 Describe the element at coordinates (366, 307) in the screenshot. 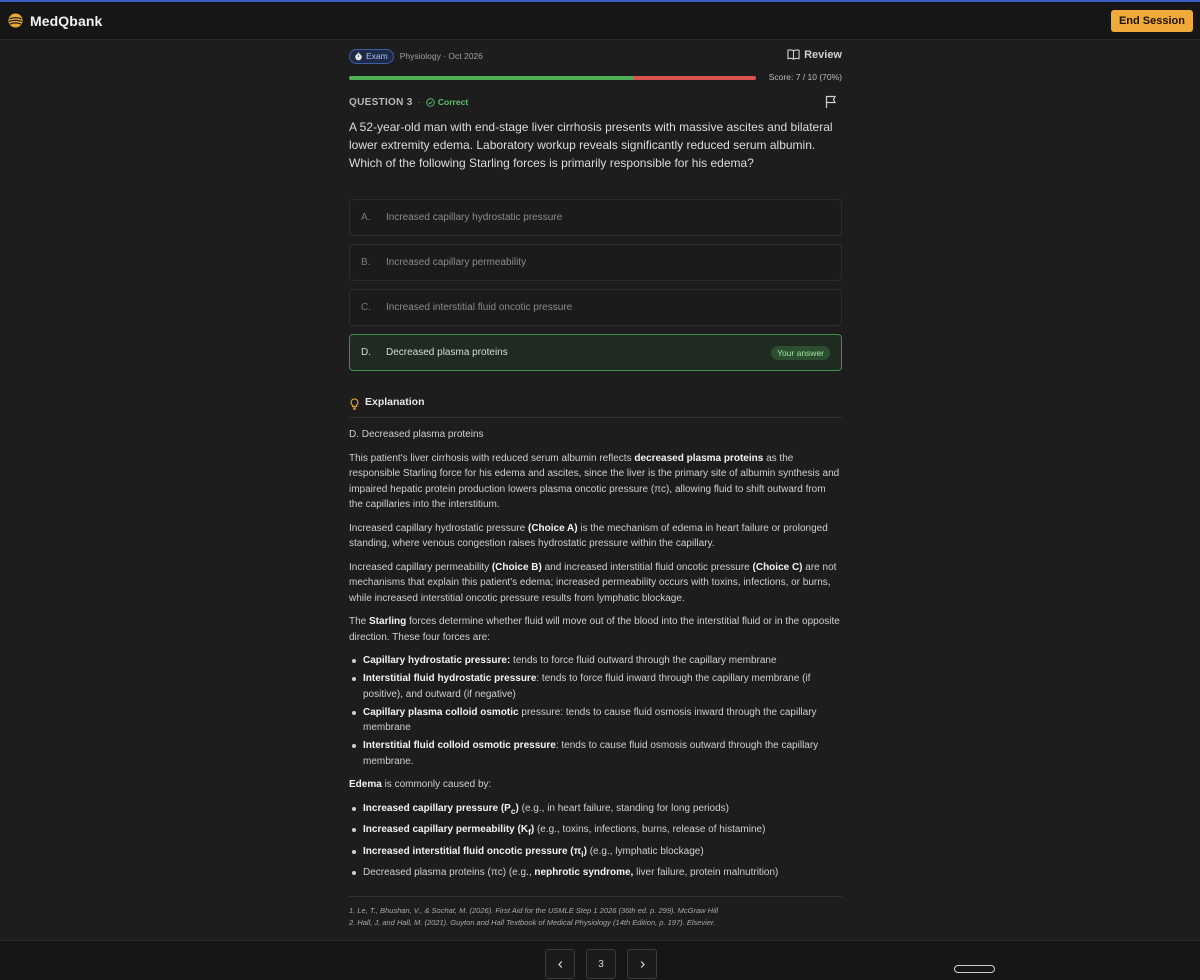

I see `choice-letter: C.` at that location.